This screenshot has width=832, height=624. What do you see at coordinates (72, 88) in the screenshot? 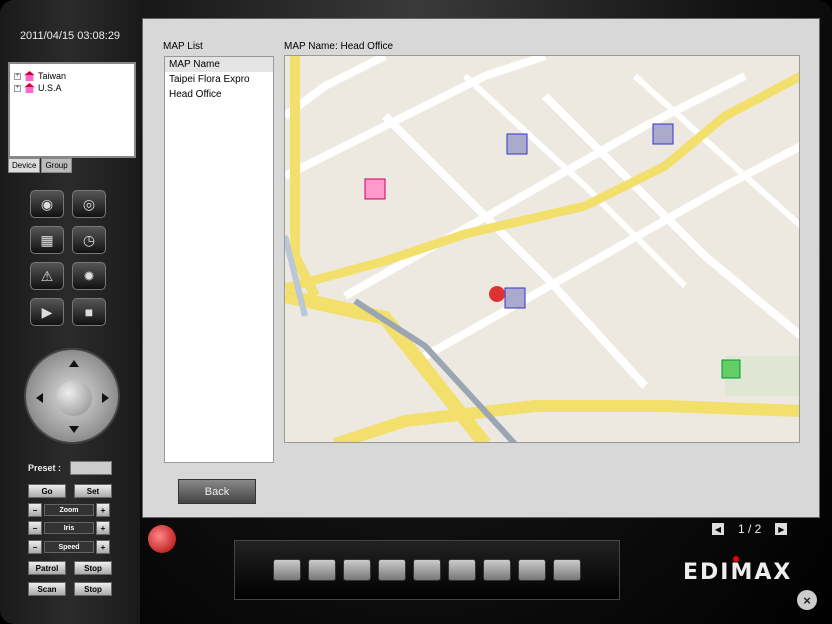
I see `tree-item-usa: + U.S.A` at bounding box center [72, 88].